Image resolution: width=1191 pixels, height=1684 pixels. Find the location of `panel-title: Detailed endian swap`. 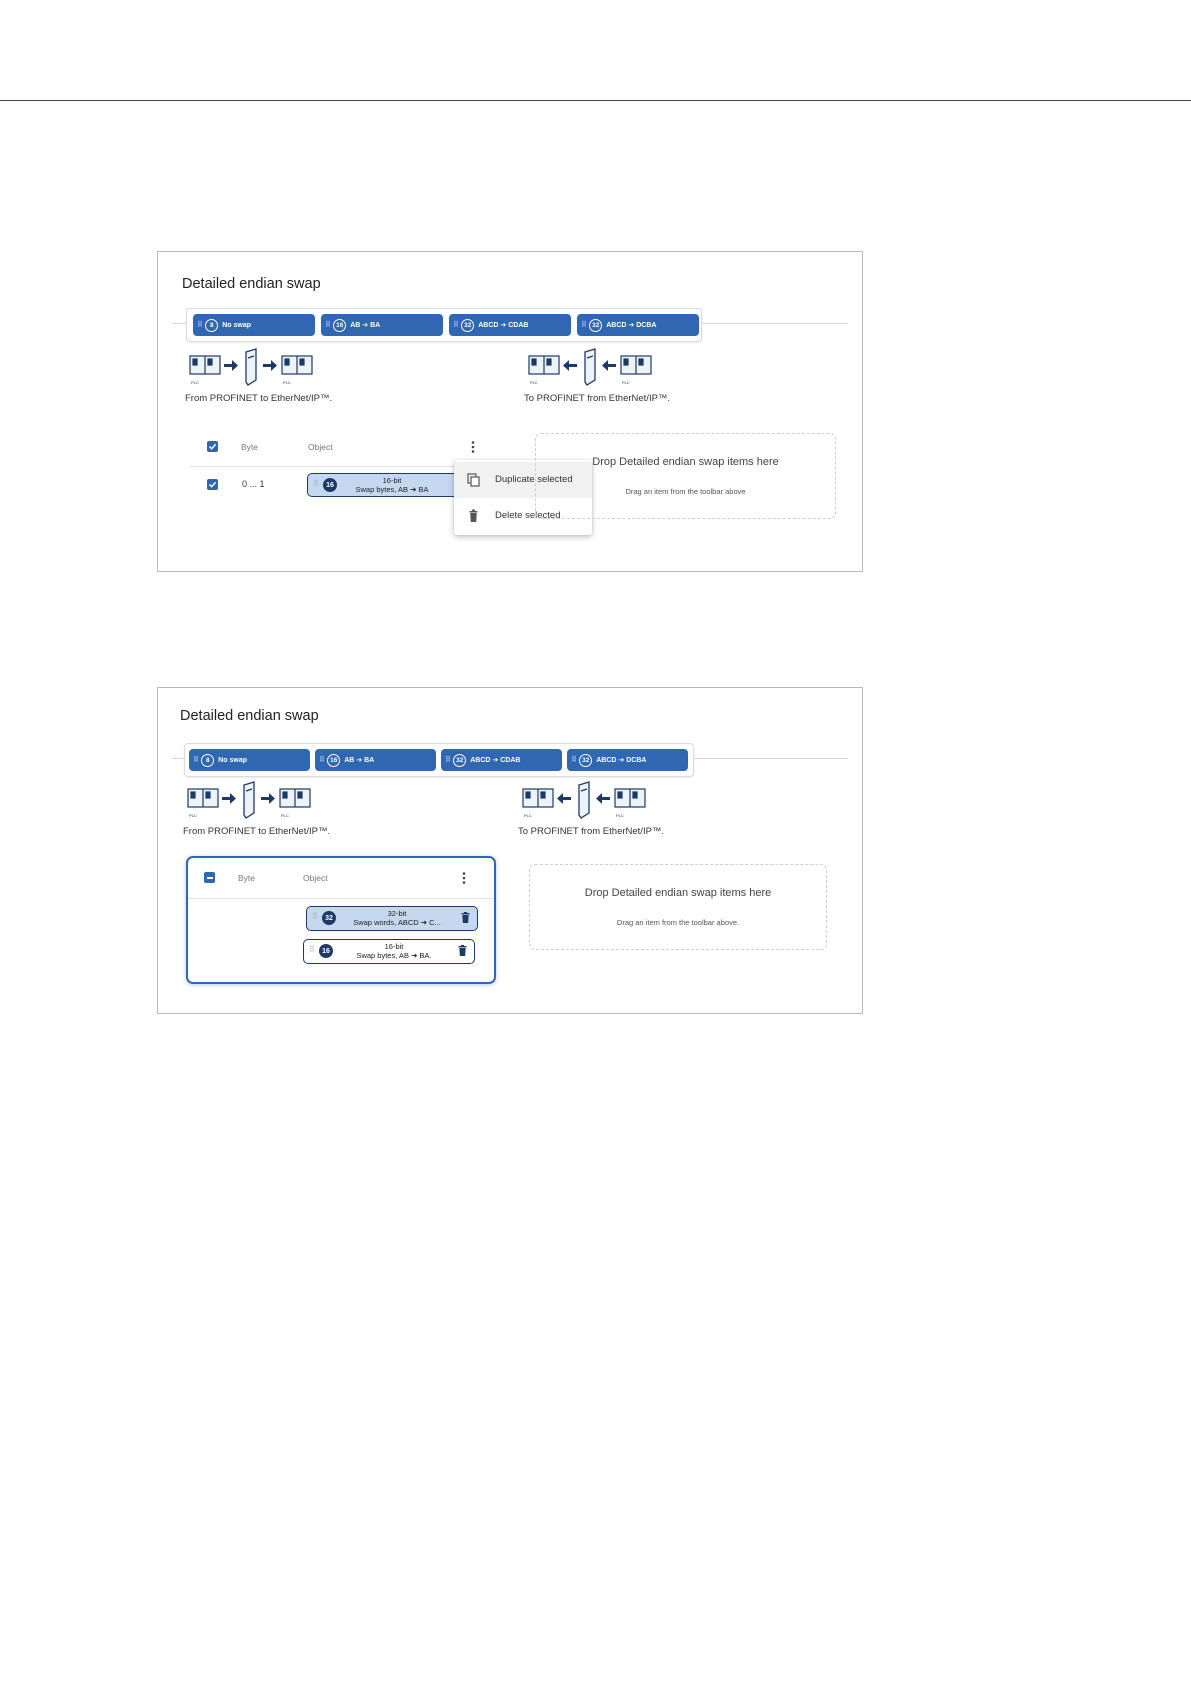

panel-title: Detailed endian swap is located at coordinates (251, 284).